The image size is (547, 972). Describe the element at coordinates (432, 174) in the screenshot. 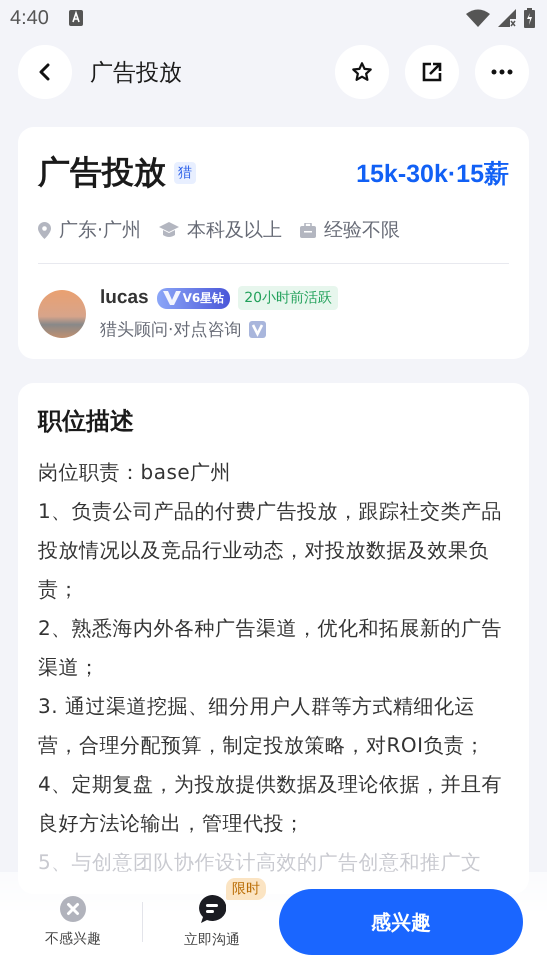

I see `salary: 15k-30k·15薪` at that location.